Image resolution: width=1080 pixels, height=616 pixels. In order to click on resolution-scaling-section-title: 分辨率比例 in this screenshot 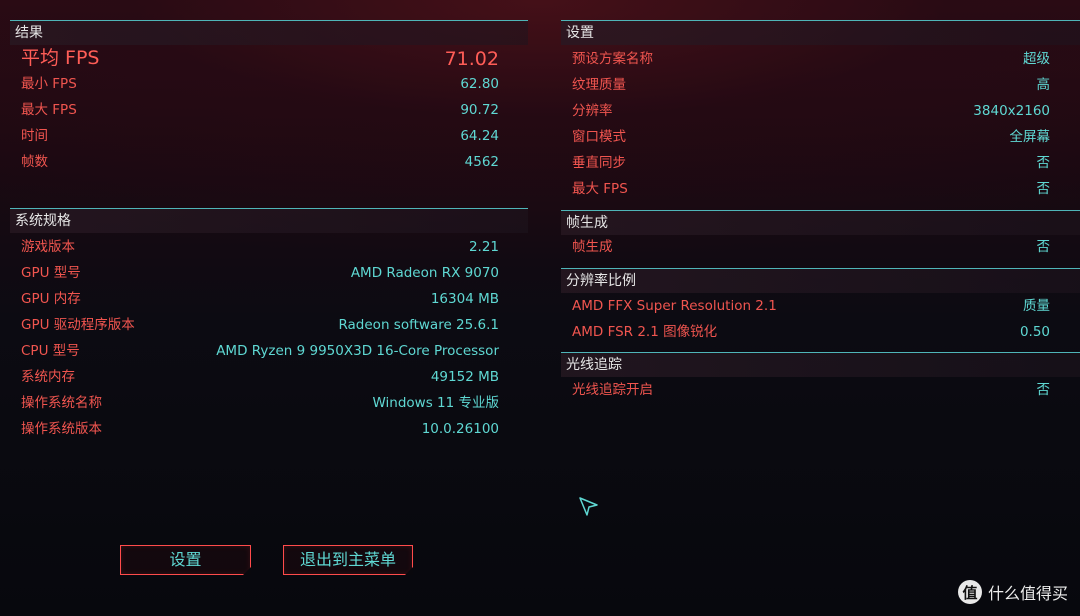, I will do `click(601, 281)`.